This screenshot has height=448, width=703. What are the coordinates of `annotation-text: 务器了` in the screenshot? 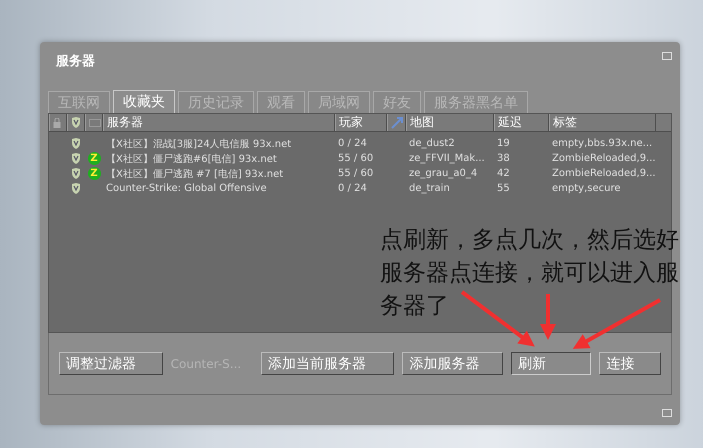 It's located at (414, 306).